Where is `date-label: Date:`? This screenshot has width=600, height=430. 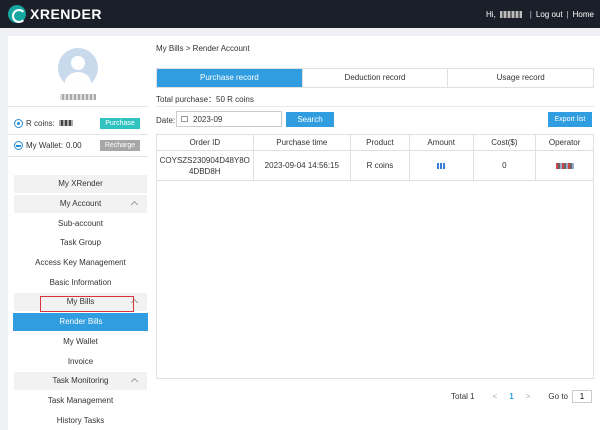 date-label: Date: is located at coordinates (166, 120).